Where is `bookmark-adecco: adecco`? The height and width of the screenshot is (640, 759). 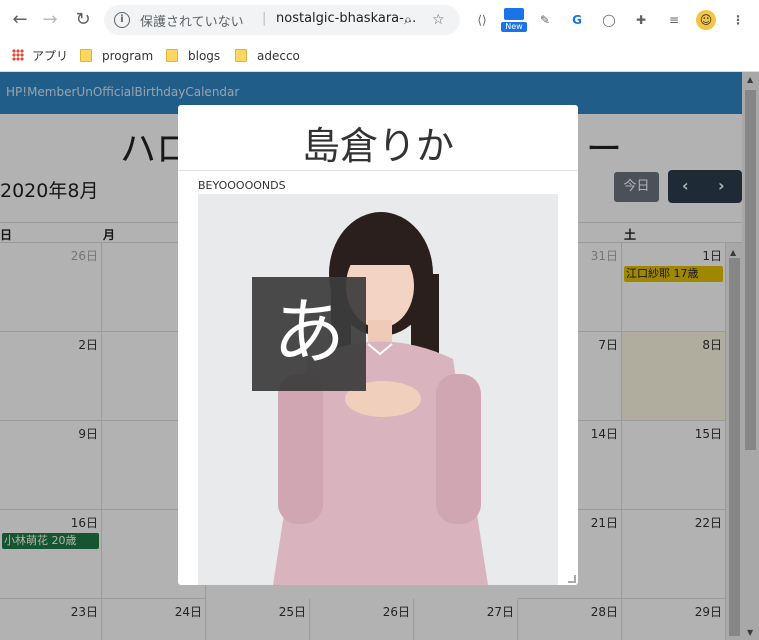
bookmark-adecco: adecco is located at coordinates (267, 56).